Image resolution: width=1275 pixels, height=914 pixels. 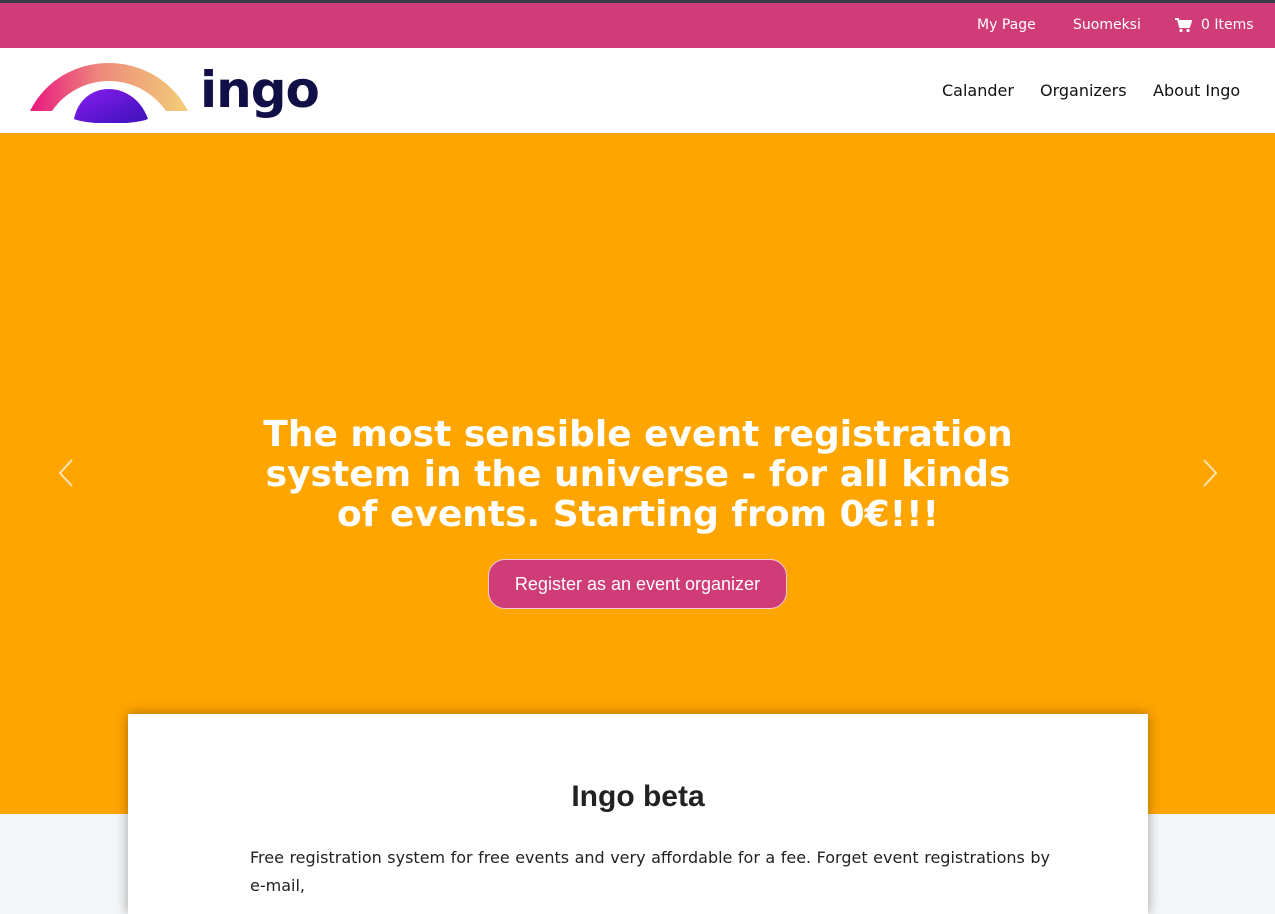 I want to click on chevron-left-icon, so click(x=66, y=473).